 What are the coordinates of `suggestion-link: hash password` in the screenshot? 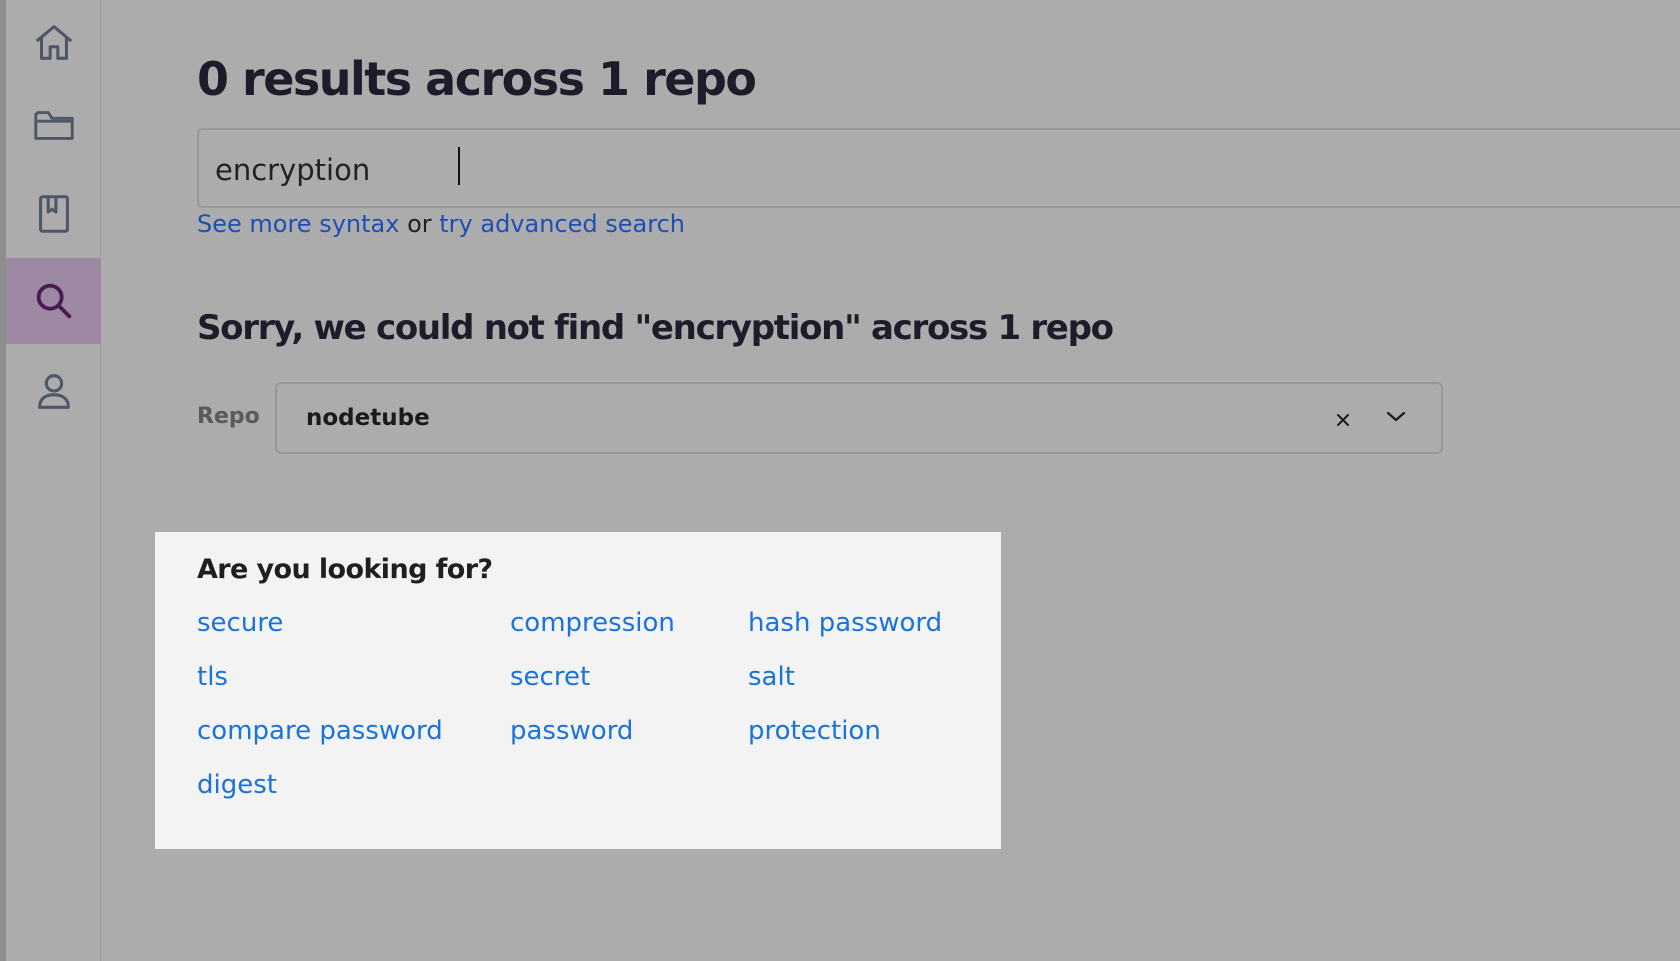 It's located at (845, 623).